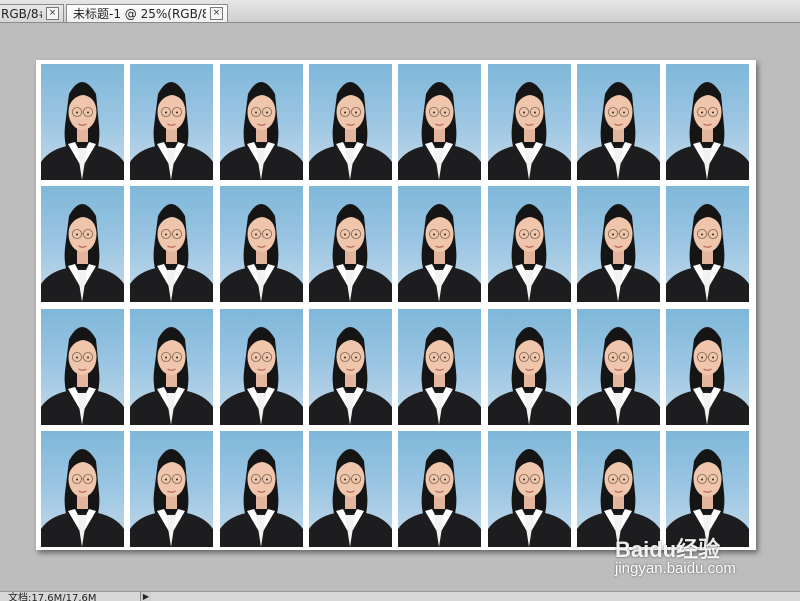  I want to click on tab-active-document: 未标题-1 @ 25%(RGB/8) * ×, so click(147, 13).